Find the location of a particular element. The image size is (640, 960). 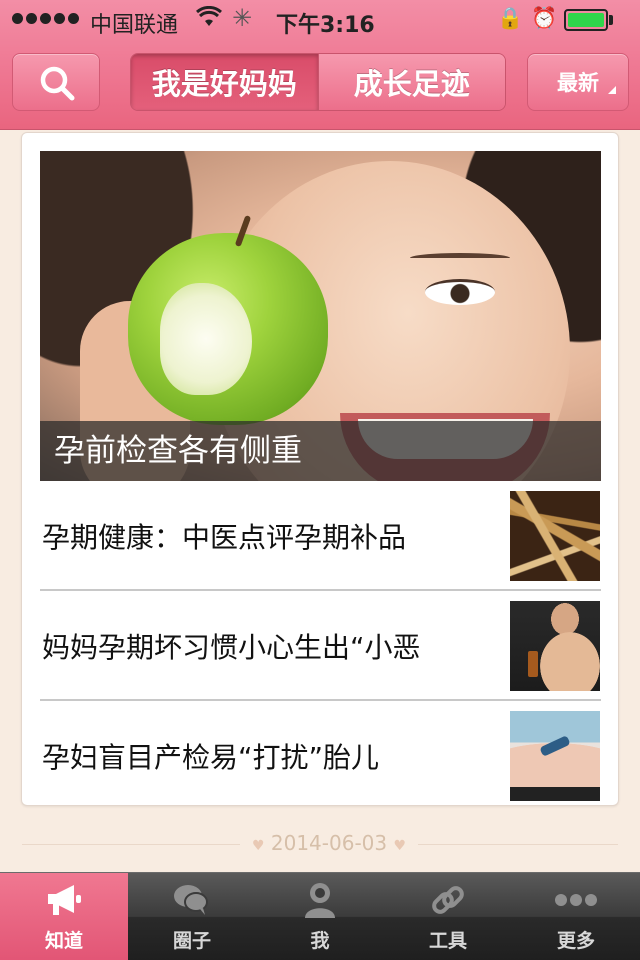

article-title: 妈妈孕期坏习惯小心生出“小恶 is located at coordinates (231, 647).